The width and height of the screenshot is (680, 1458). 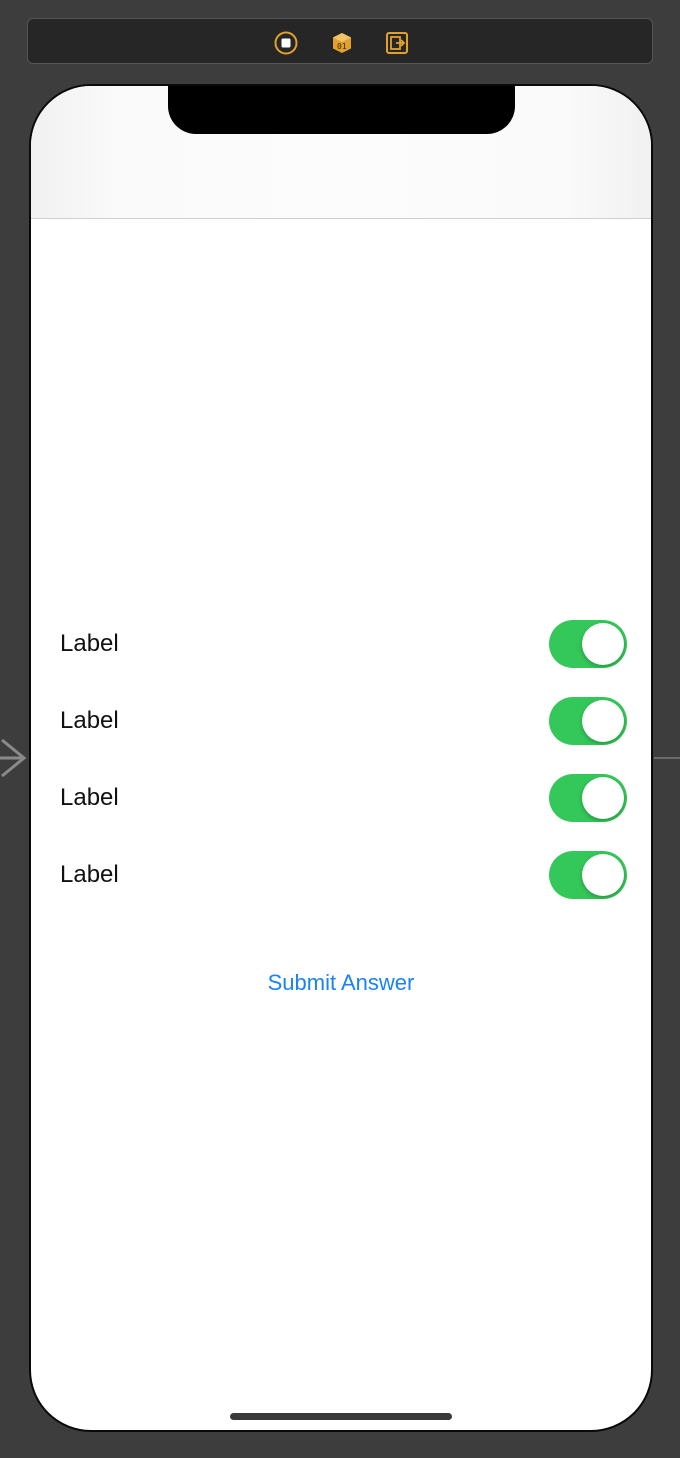 I want to click on view-controller-icon, so click(x=286, y=43).